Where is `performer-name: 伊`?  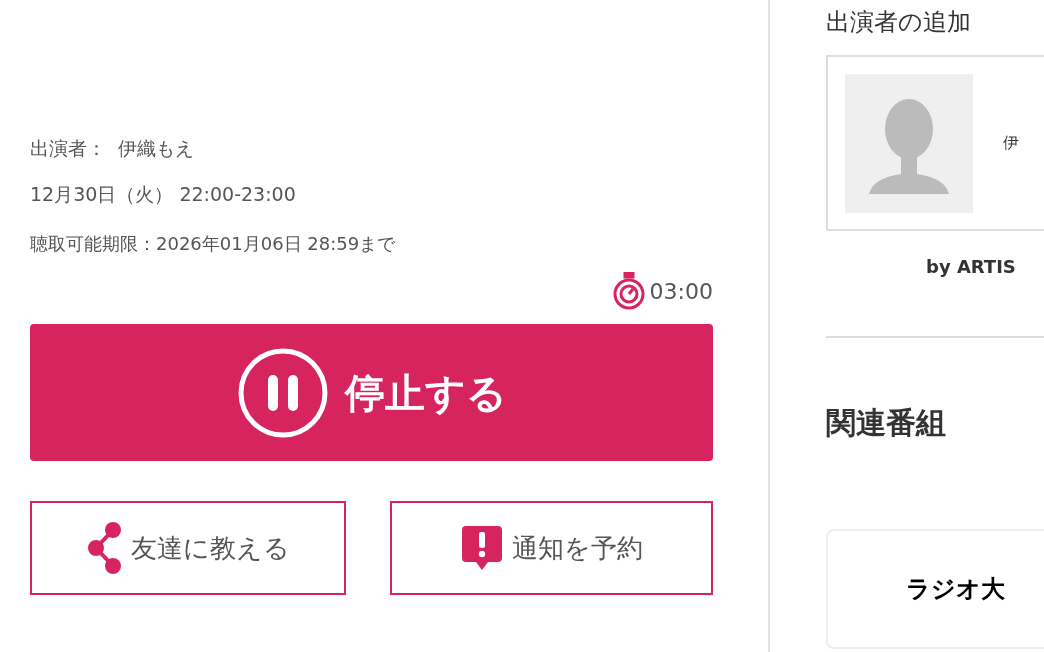 performer-name: 伊 is located at coordinates (1011, 143).